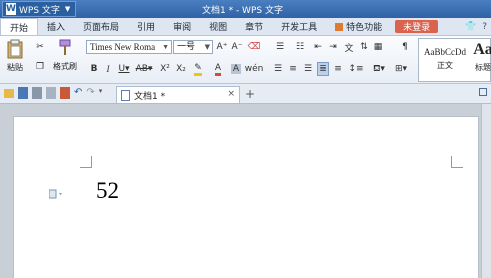 Image resolution: width=491 pixels, height=278 pixels. What do you see at coordinates (237, 47) in the screenshot?
I see `shrink-font-button: A⁻` at bounding box center [237, 47].